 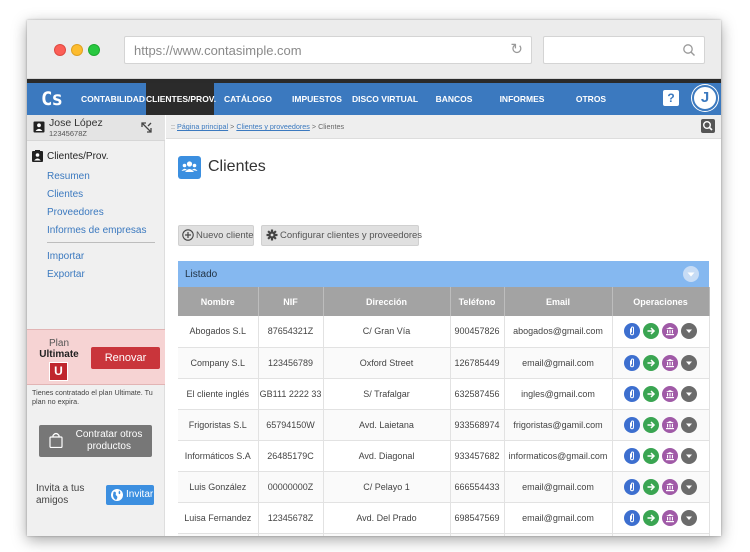 I want to click on nav-disco-virtual: DISCO VIRTUAL, so click(x=385, y=99).